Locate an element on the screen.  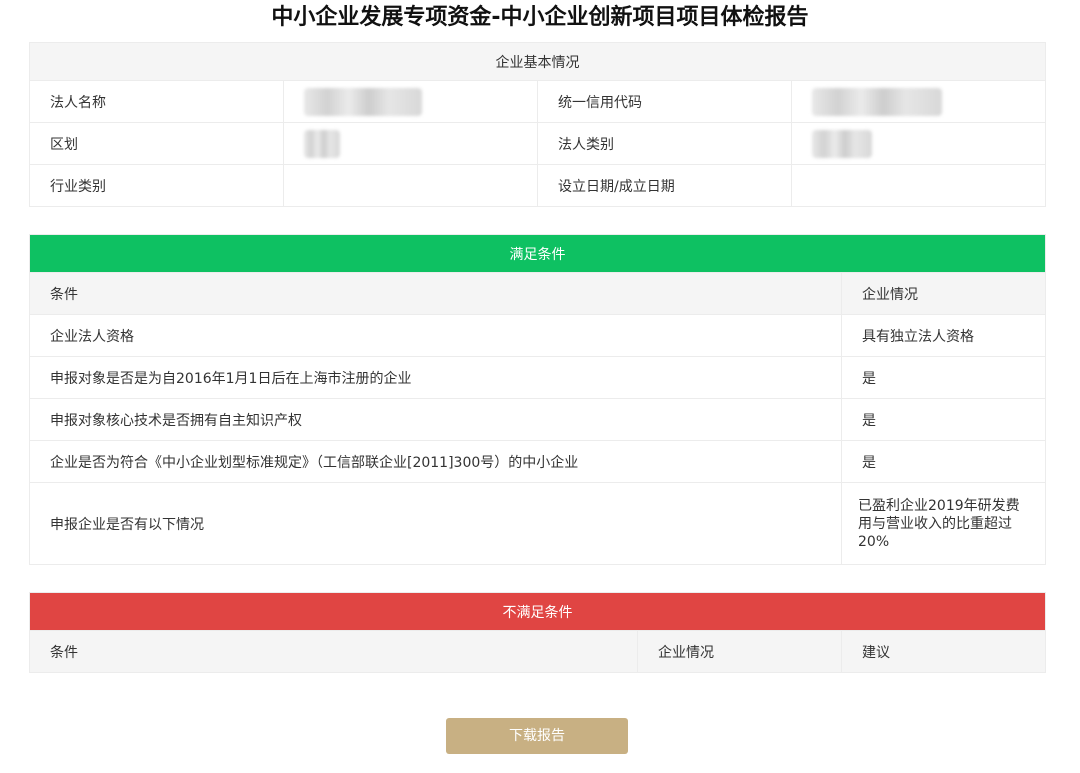
legal-name-label: 法人名称 is located at coordinates (156, 101).